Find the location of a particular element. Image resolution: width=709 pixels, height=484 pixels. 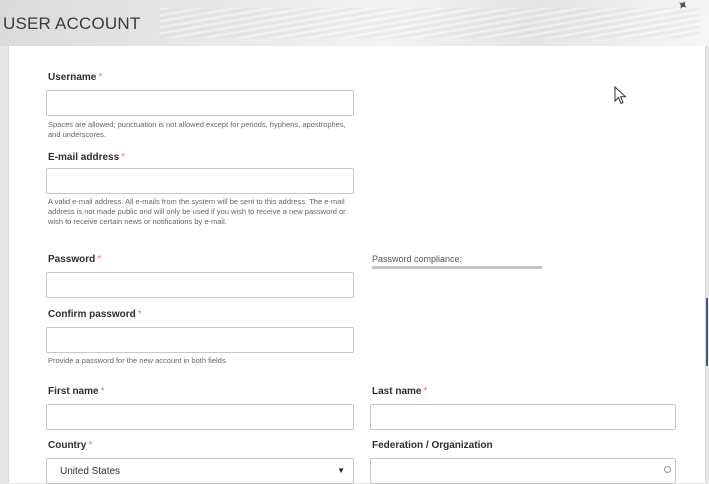

username-label: Username * is located at coordinates (75, 77).